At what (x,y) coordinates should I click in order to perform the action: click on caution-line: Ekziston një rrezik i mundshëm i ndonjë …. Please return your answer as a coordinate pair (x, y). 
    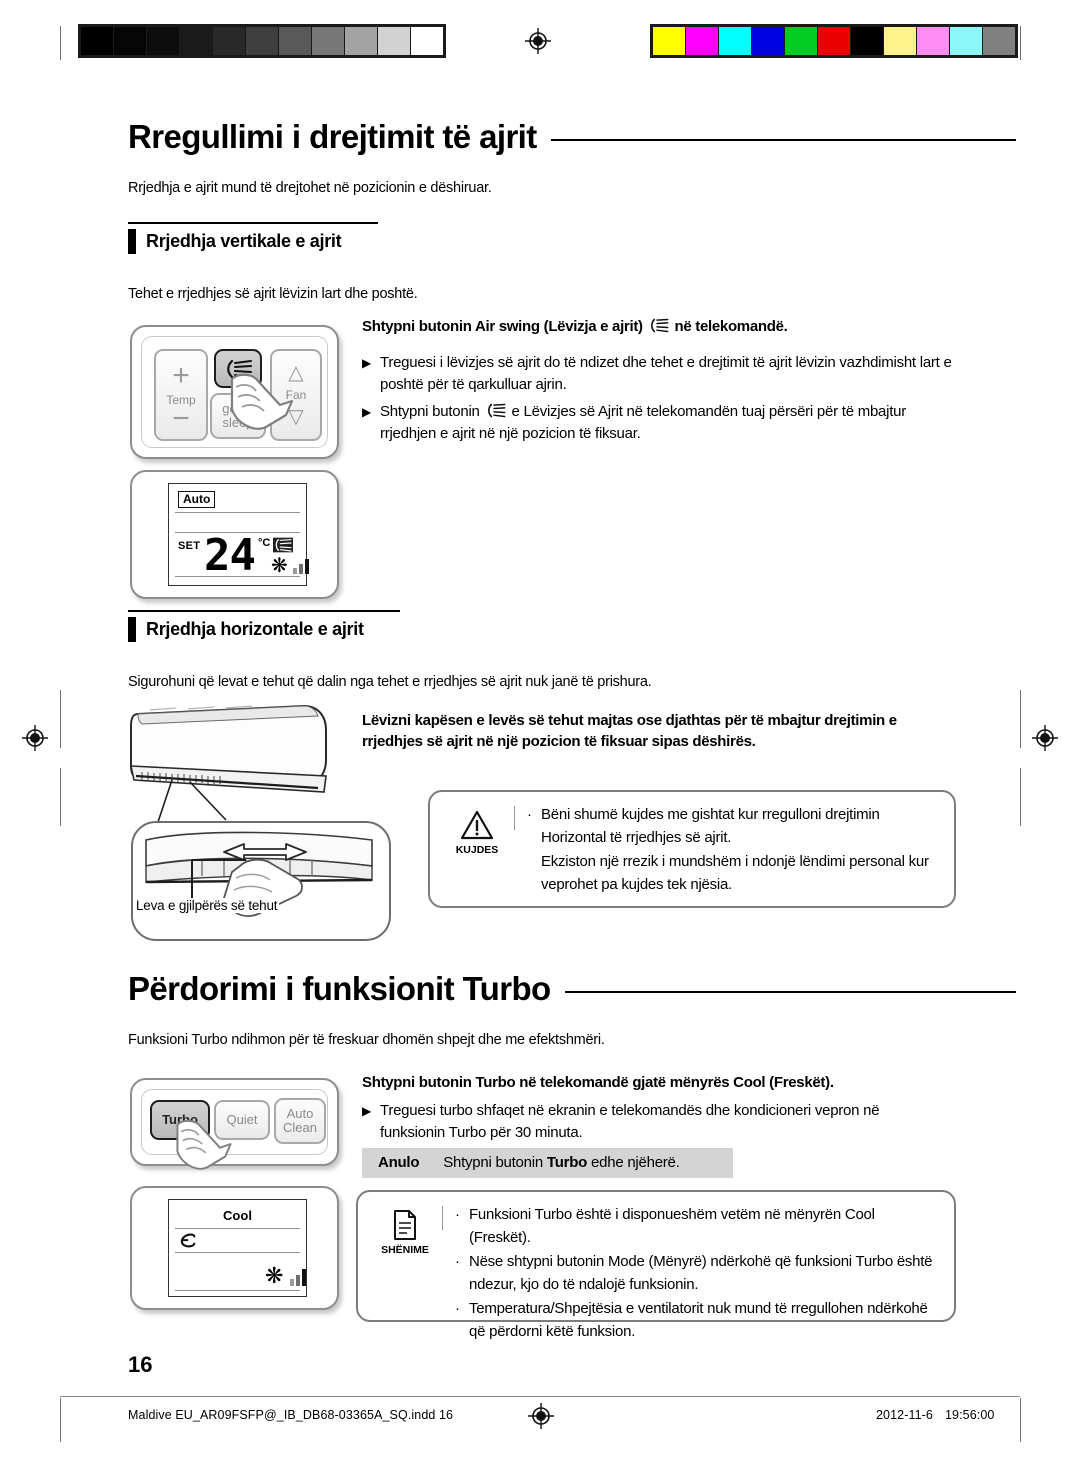
    Looking at the image, I should click on (735, 873).